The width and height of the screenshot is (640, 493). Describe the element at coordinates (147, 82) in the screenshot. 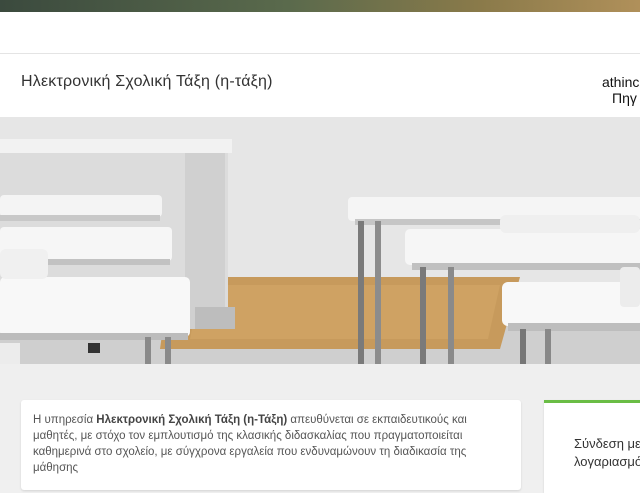

I see `site-title: Ηλεκτρονική Σχολική Τάξη (η-τάξη)` at that location.